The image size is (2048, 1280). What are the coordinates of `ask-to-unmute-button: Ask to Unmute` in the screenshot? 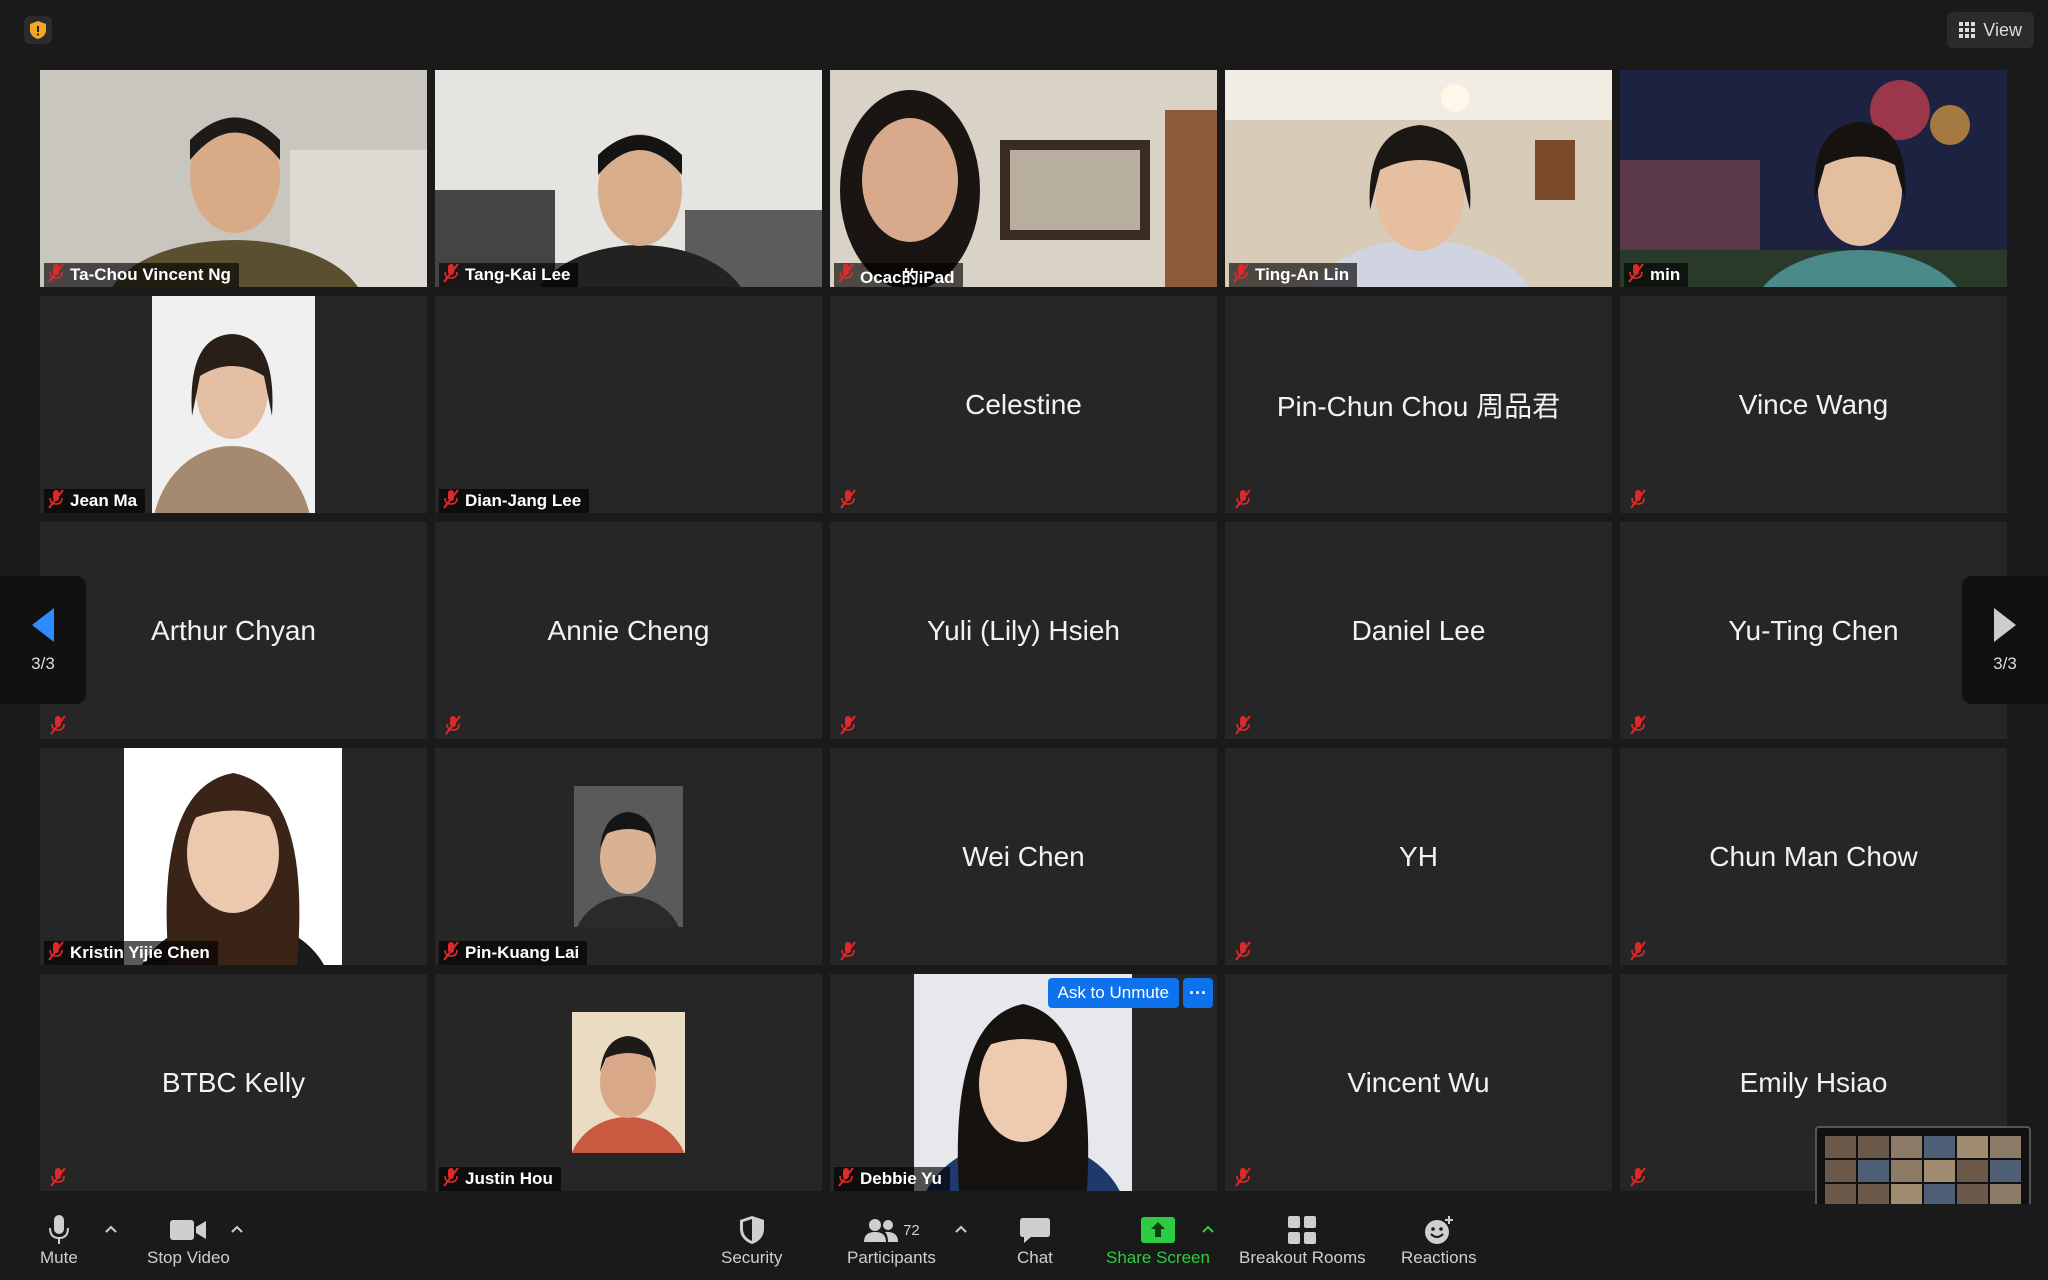 It's located at (1113, 993).